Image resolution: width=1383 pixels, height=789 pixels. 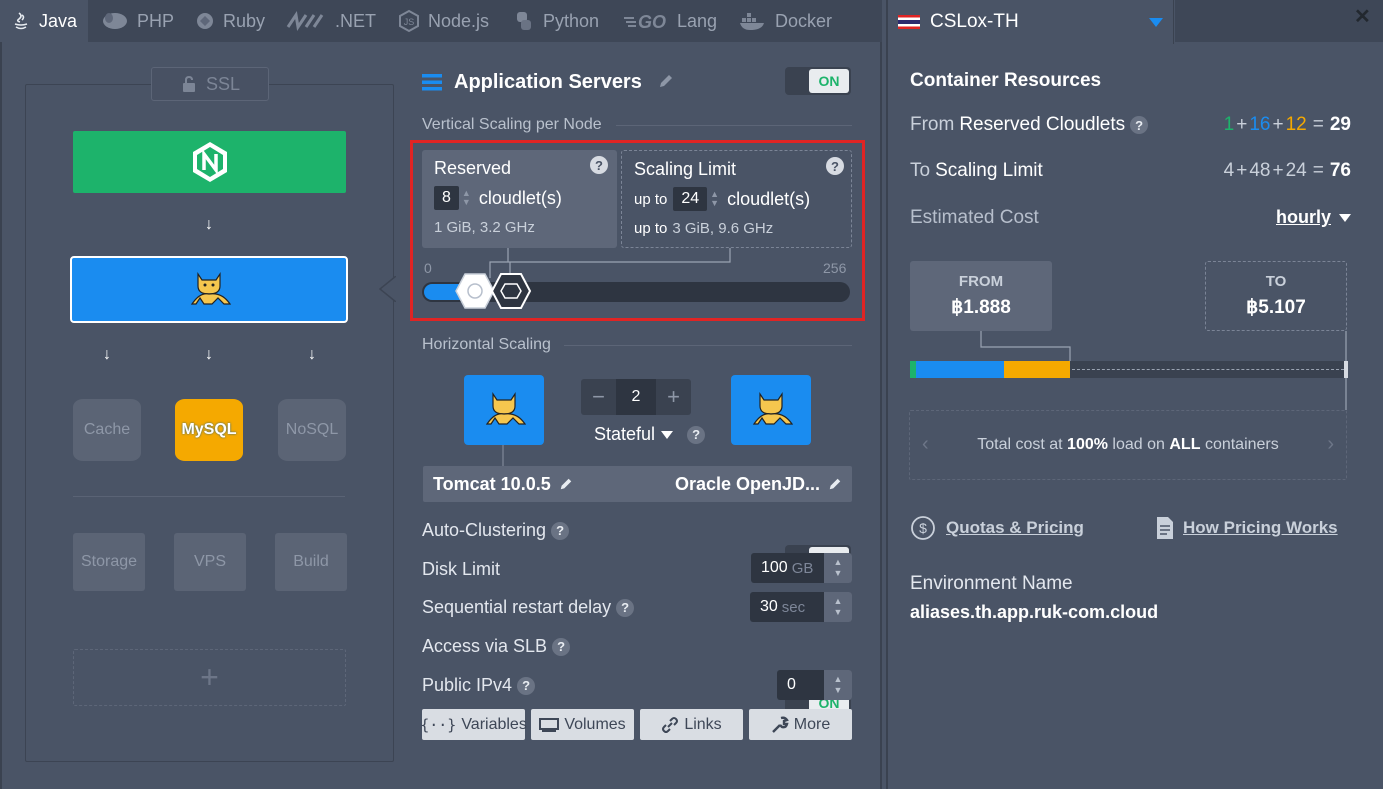 I want to click on region-selector: CSLox-TH, so click(x=1031, y=22).